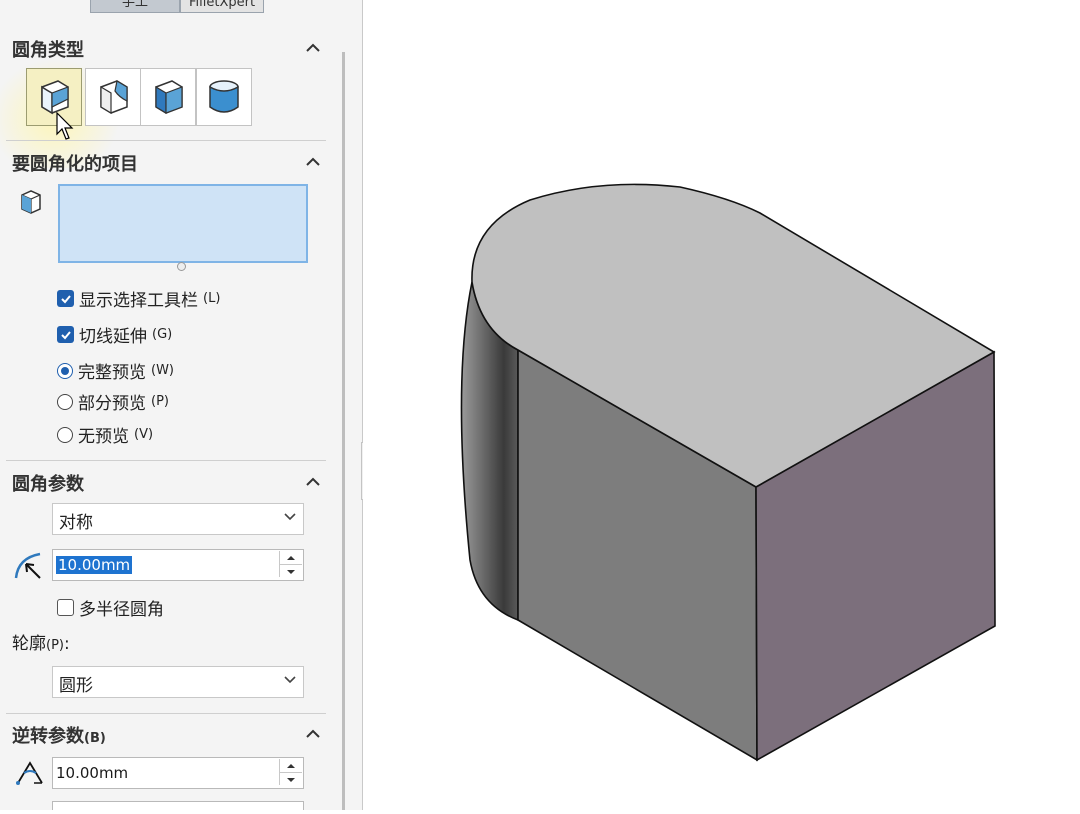 This screenshot has width=1080, height=814. Describe the element at coordinates (138, 301) in the screenshot. I see `option-label: 显示选择工具栏` at that location.